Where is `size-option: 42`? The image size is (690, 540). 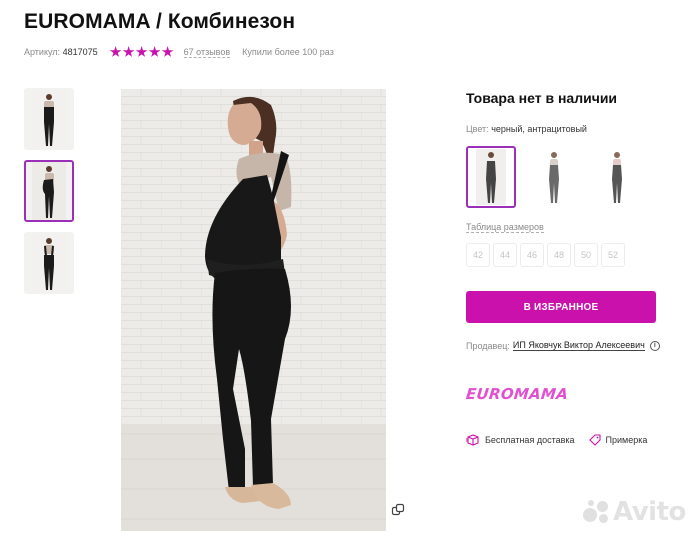 size-option: 42 is located at coordinates (478, 255).